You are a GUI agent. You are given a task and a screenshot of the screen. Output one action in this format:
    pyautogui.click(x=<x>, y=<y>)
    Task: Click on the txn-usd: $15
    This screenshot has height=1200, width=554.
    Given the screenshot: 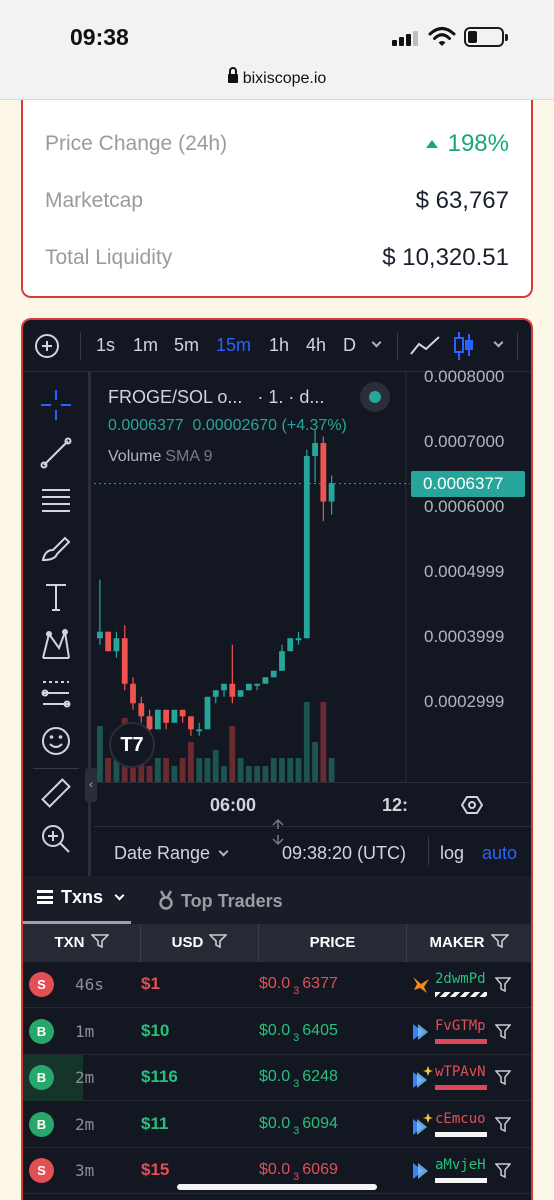 What is the action you would take?
    pyautogui.click(x=155, y=1169)
    